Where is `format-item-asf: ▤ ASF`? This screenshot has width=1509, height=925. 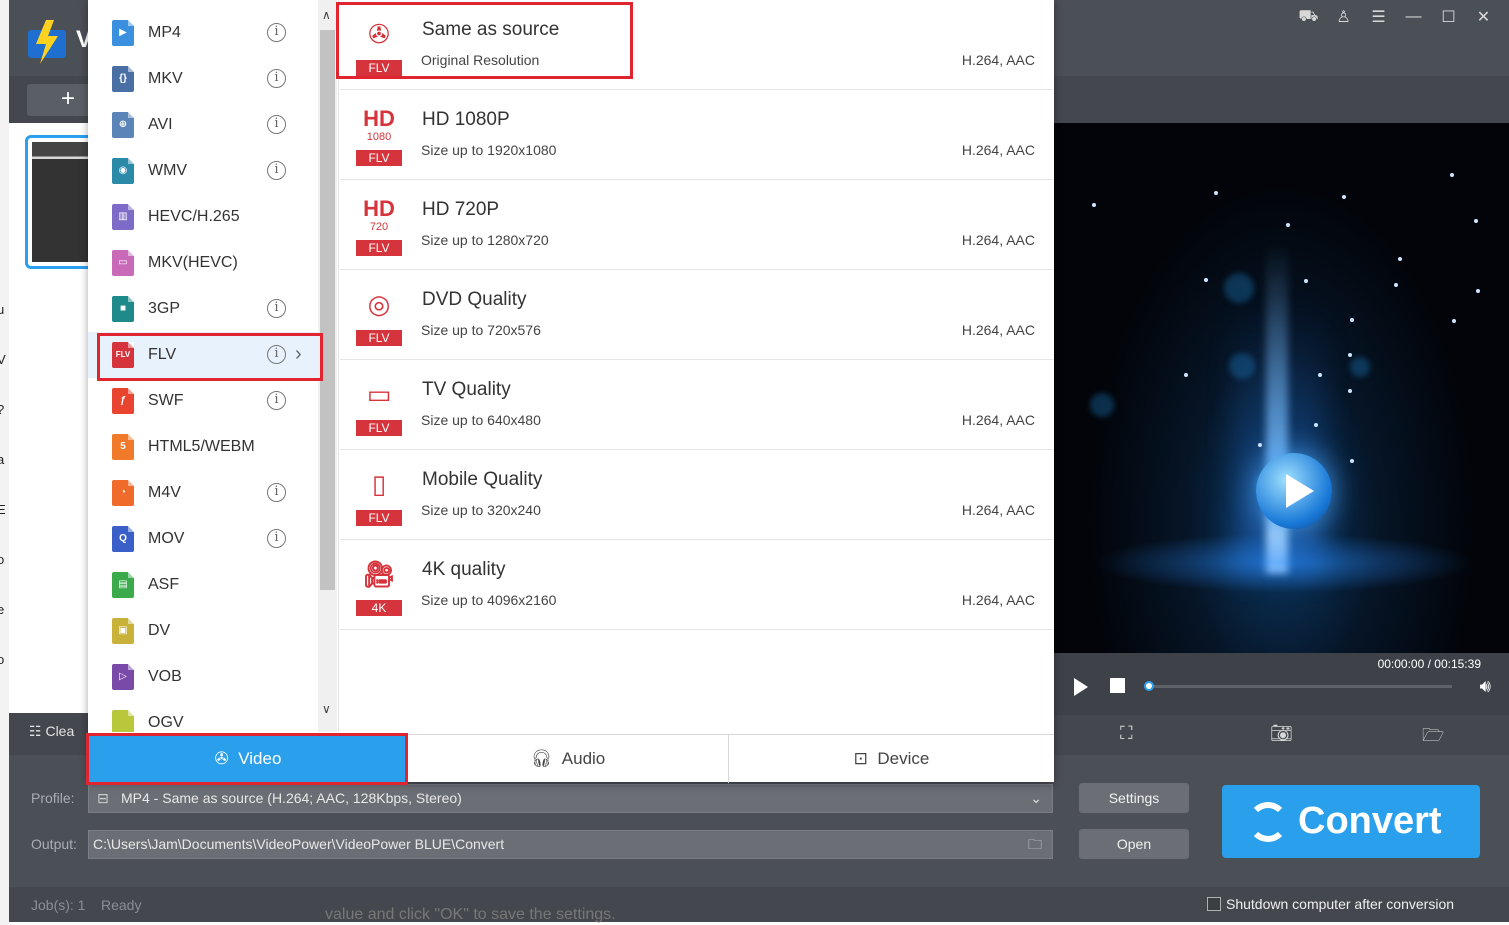
format-item-asf: ▤ ASF is located at coordinates (203, 585).